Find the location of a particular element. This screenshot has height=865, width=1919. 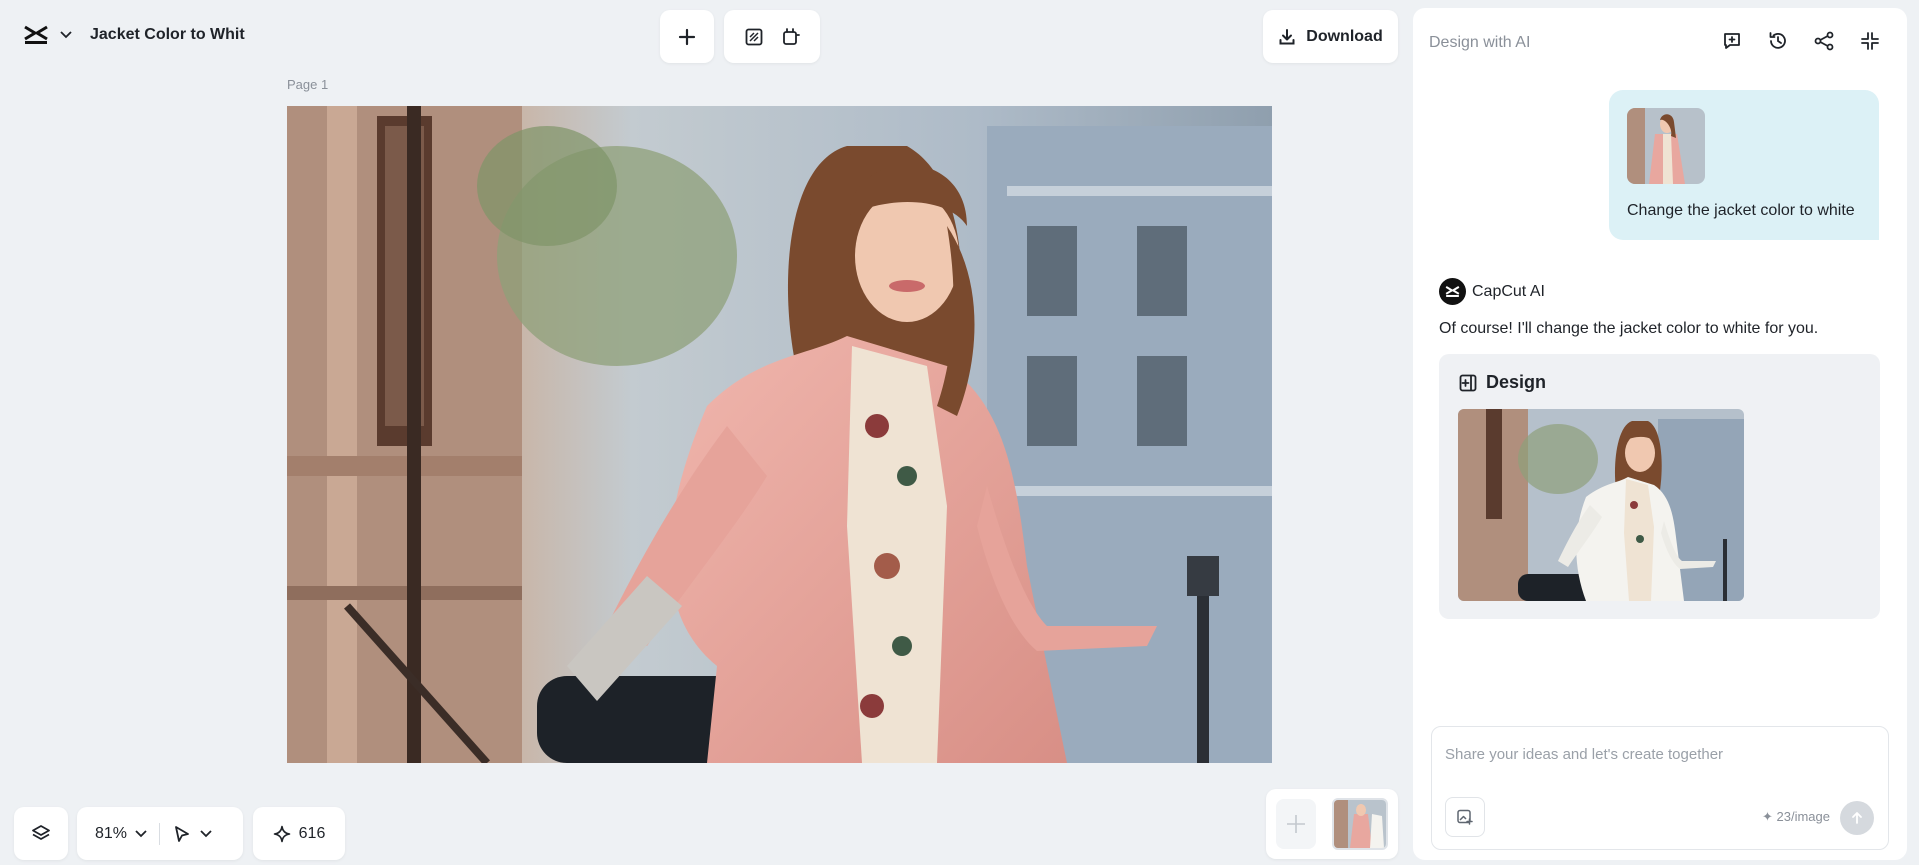

user-message-text: Change the jacket color to white is located at coordinates (1741, 210).